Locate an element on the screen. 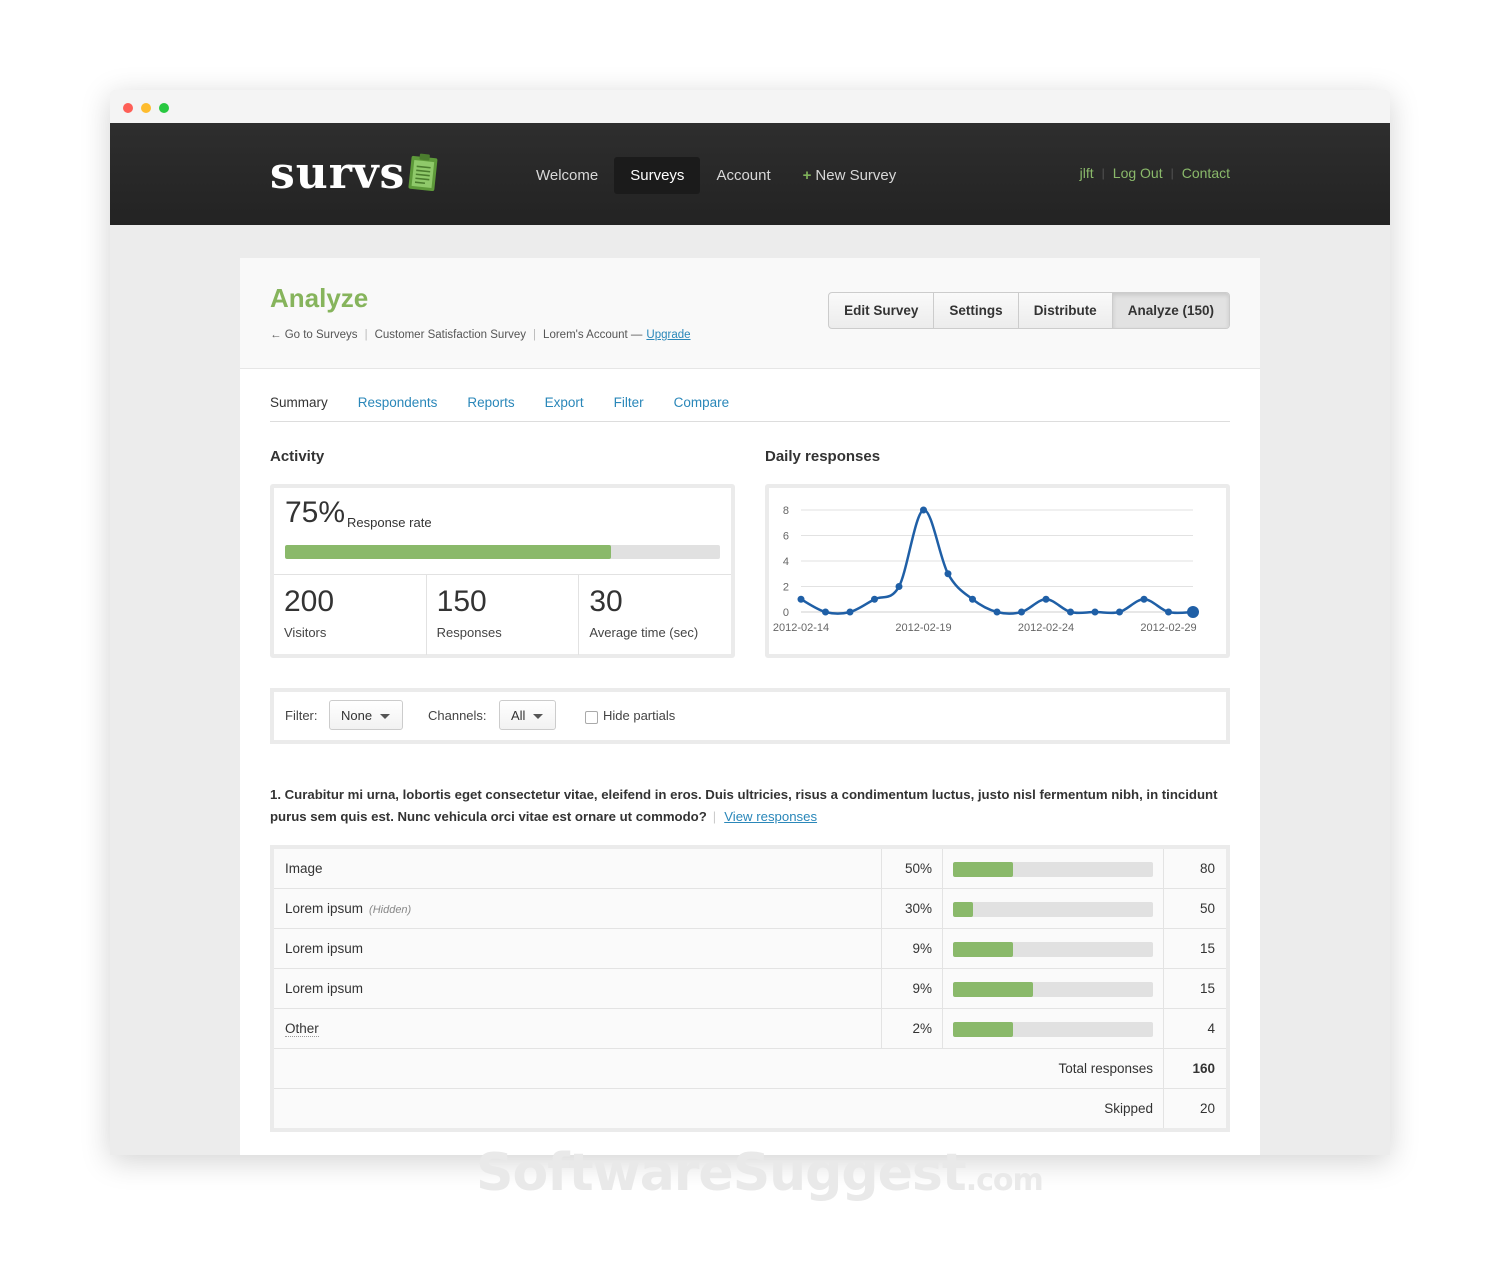 This screenshot has height=1270, width=1500. response-rate-value: 75% is located at coordinates (315, 512).